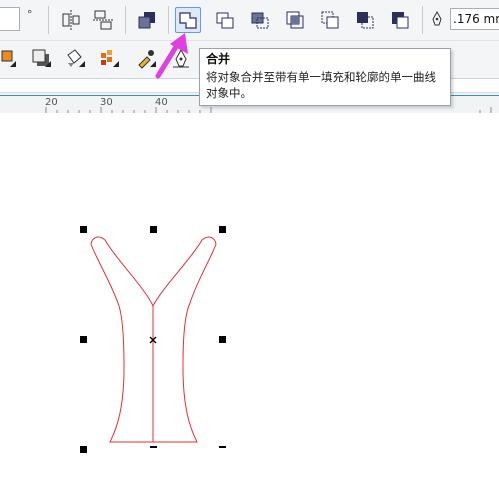 The width and height of the screenshot is (499, 492). I want to click on rotation-field, so click(10, 19).